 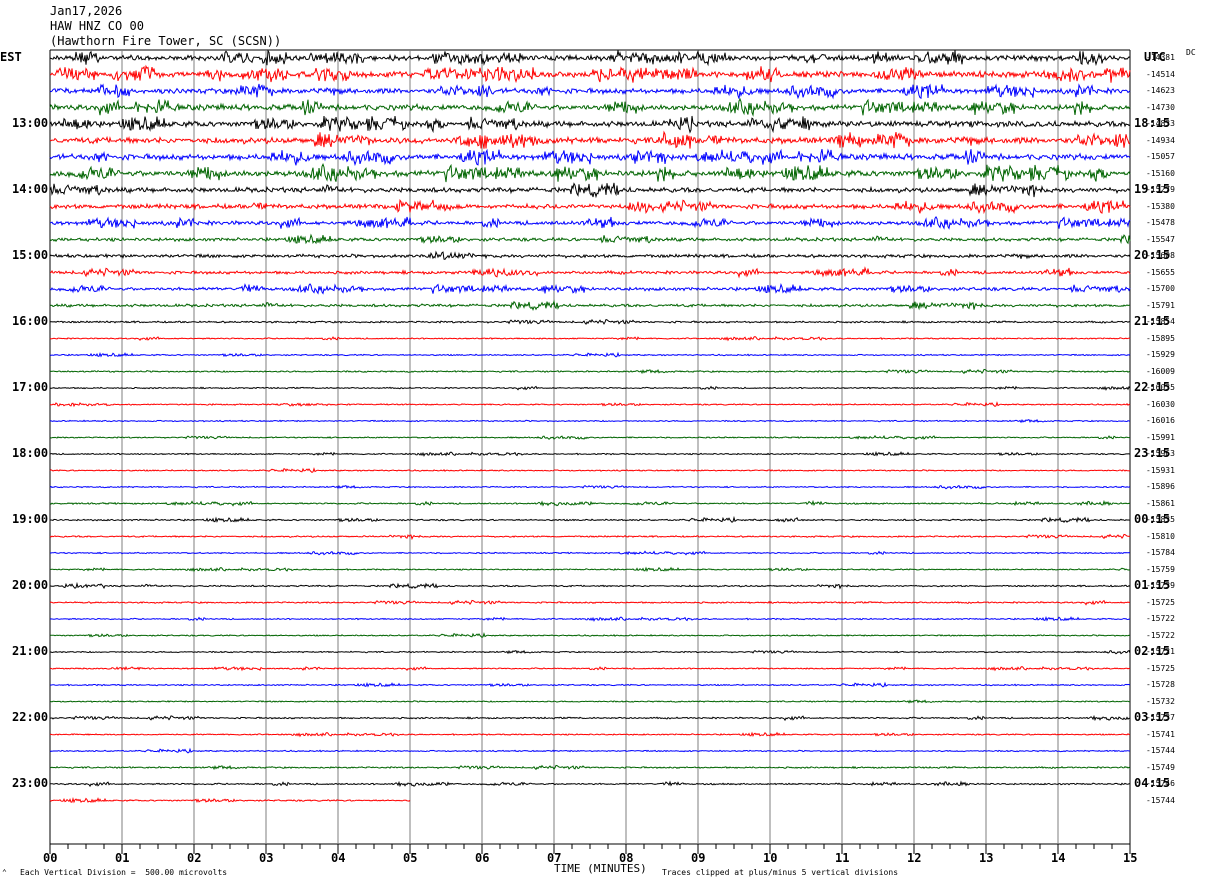 I want to click on dc-offset-label: -14381, so click(x=1160, y=57).